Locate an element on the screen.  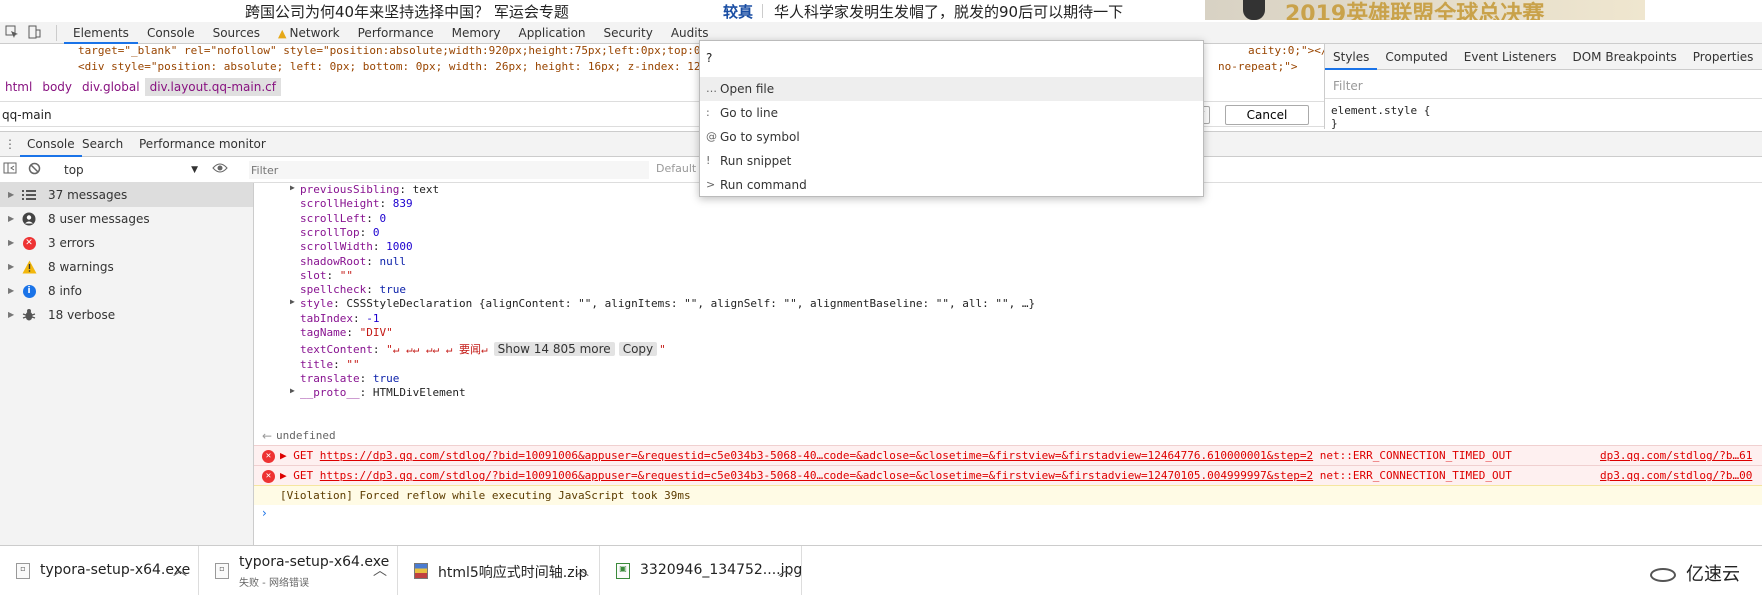
headline-link: 跨国公司为何40年来坚持选择中国？ 军运会专题 is located at coordinates (407, 11).